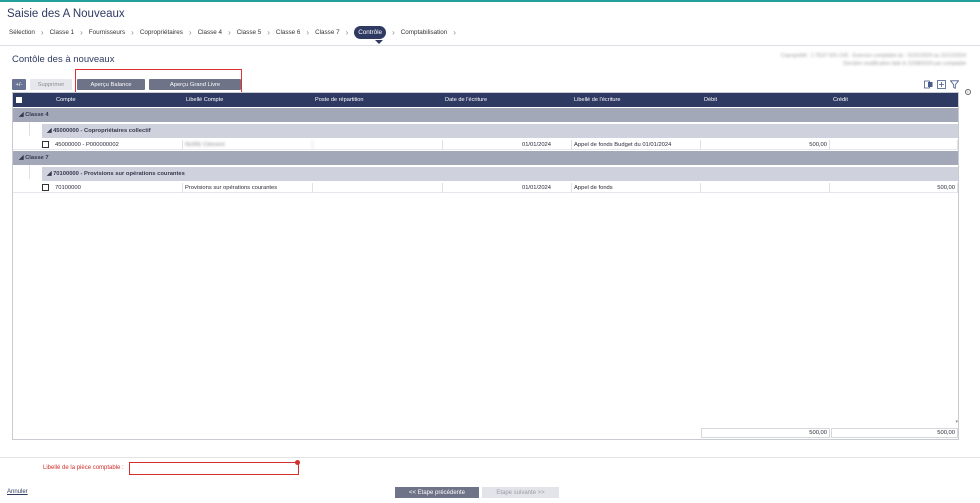 The width and height of the screenshot is (980, 503). What do you see at coordinates (379, 42) in the screenshot?
I see `active-step-pointer` at bounding box center [379, 42].